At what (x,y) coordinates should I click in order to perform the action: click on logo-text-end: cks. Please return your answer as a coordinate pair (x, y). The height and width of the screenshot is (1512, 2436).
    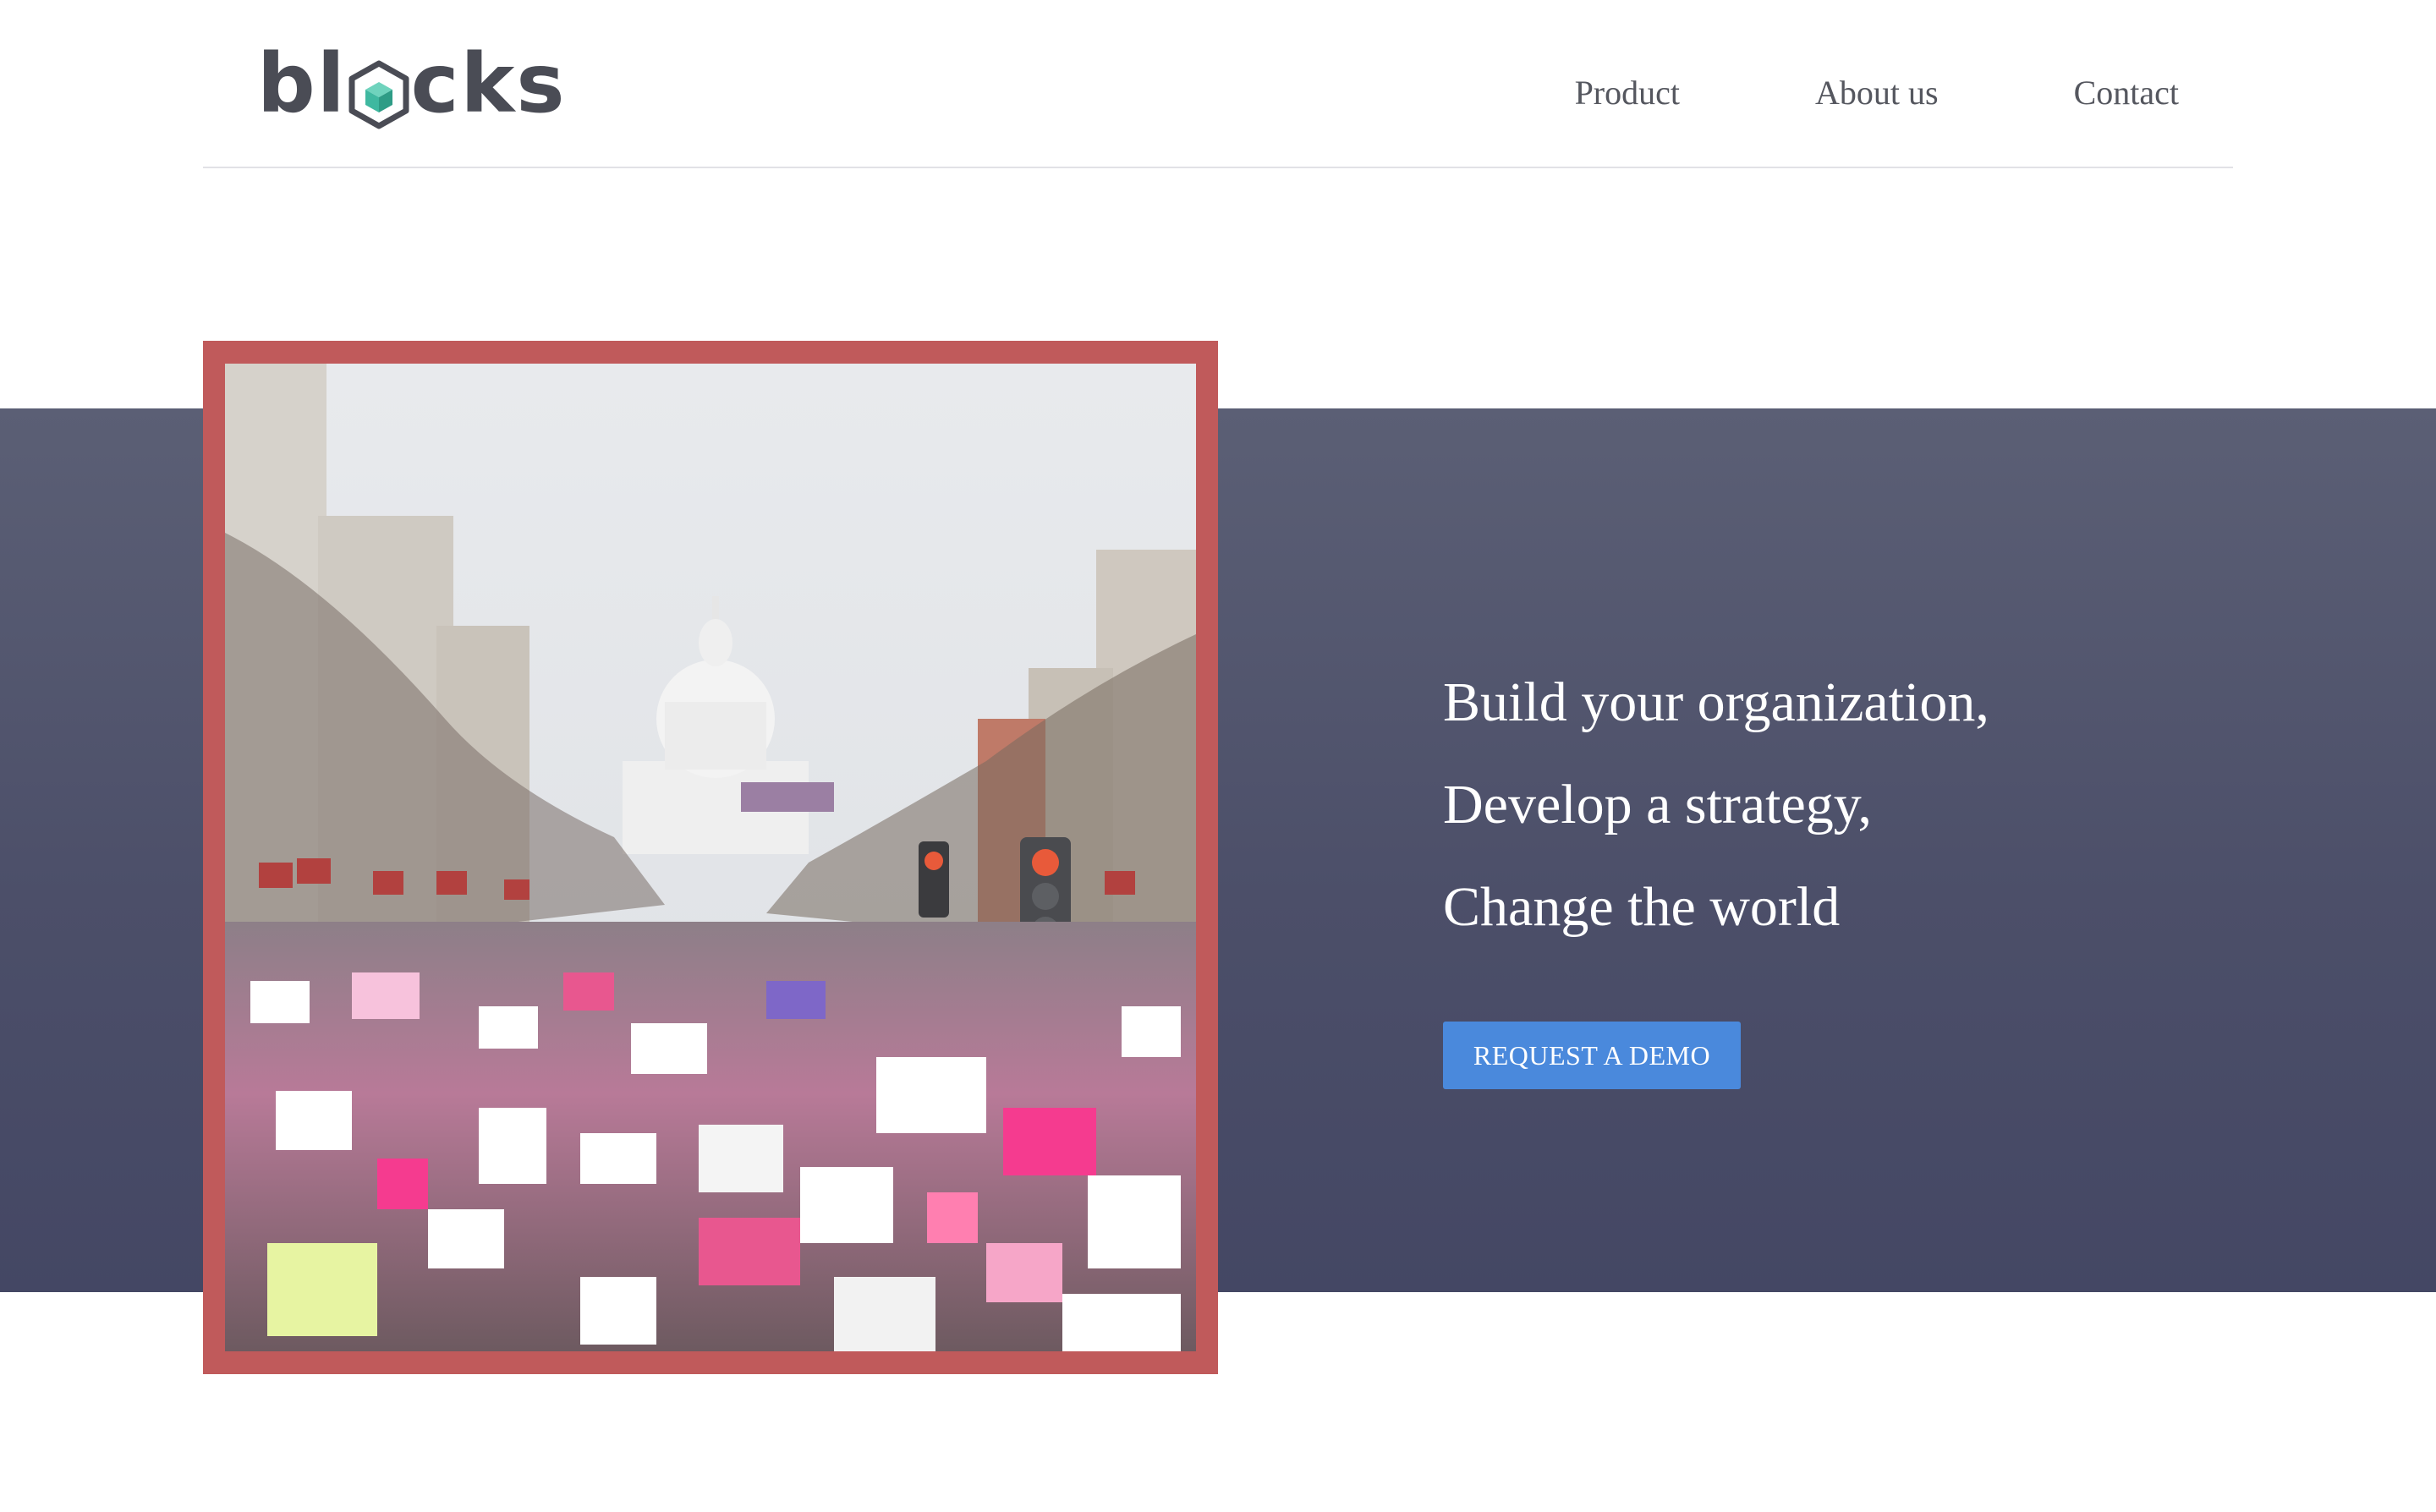
    Looking at the image, I should click on (489, 83).